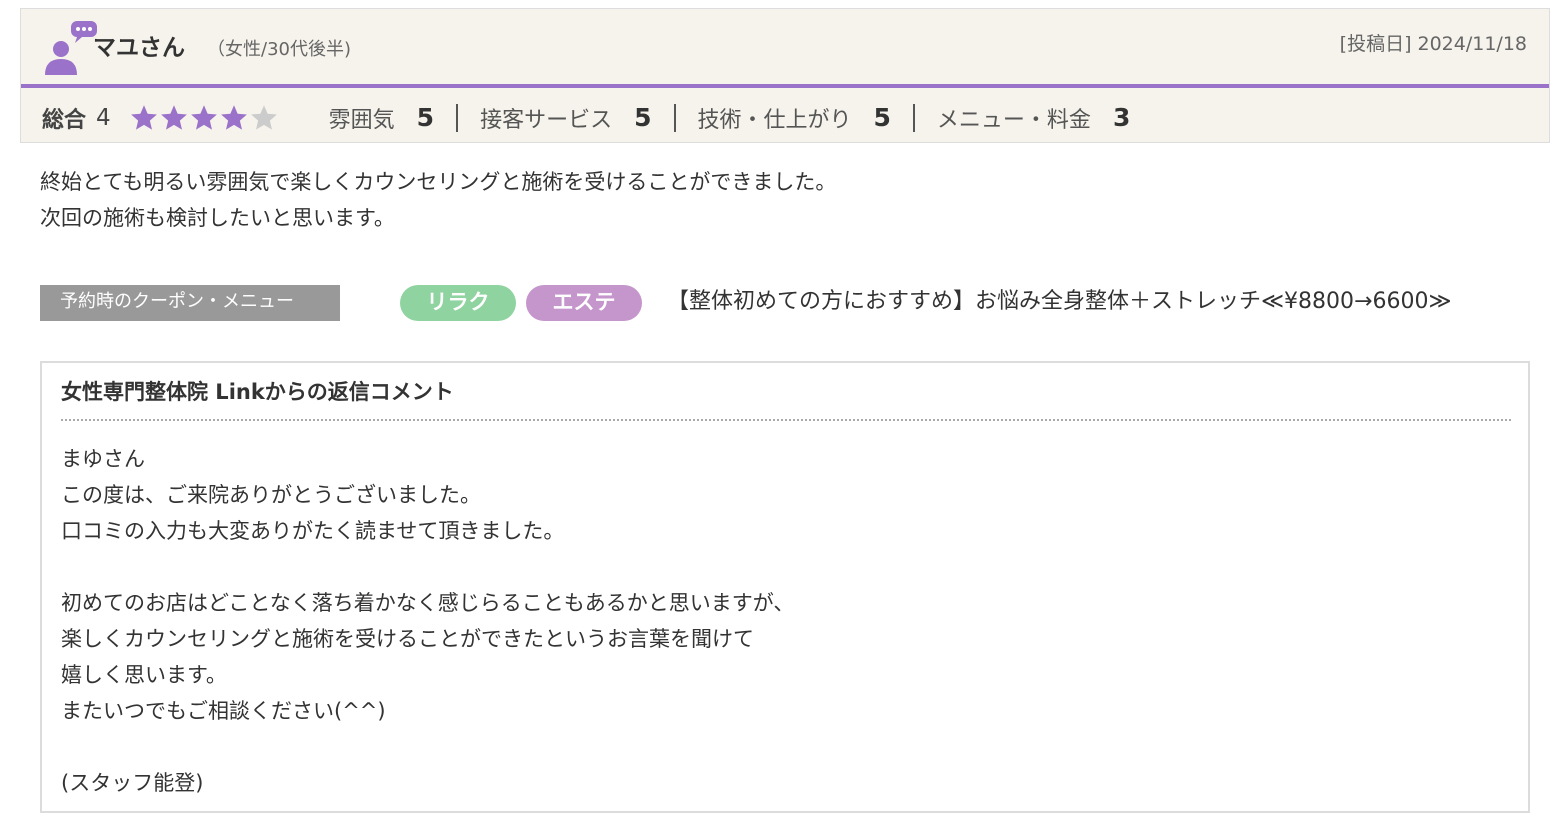 This screenshot has height=835, width=1566. I want to click on reply-line: またいつでもご相談ください(^^), so click(223, 711).